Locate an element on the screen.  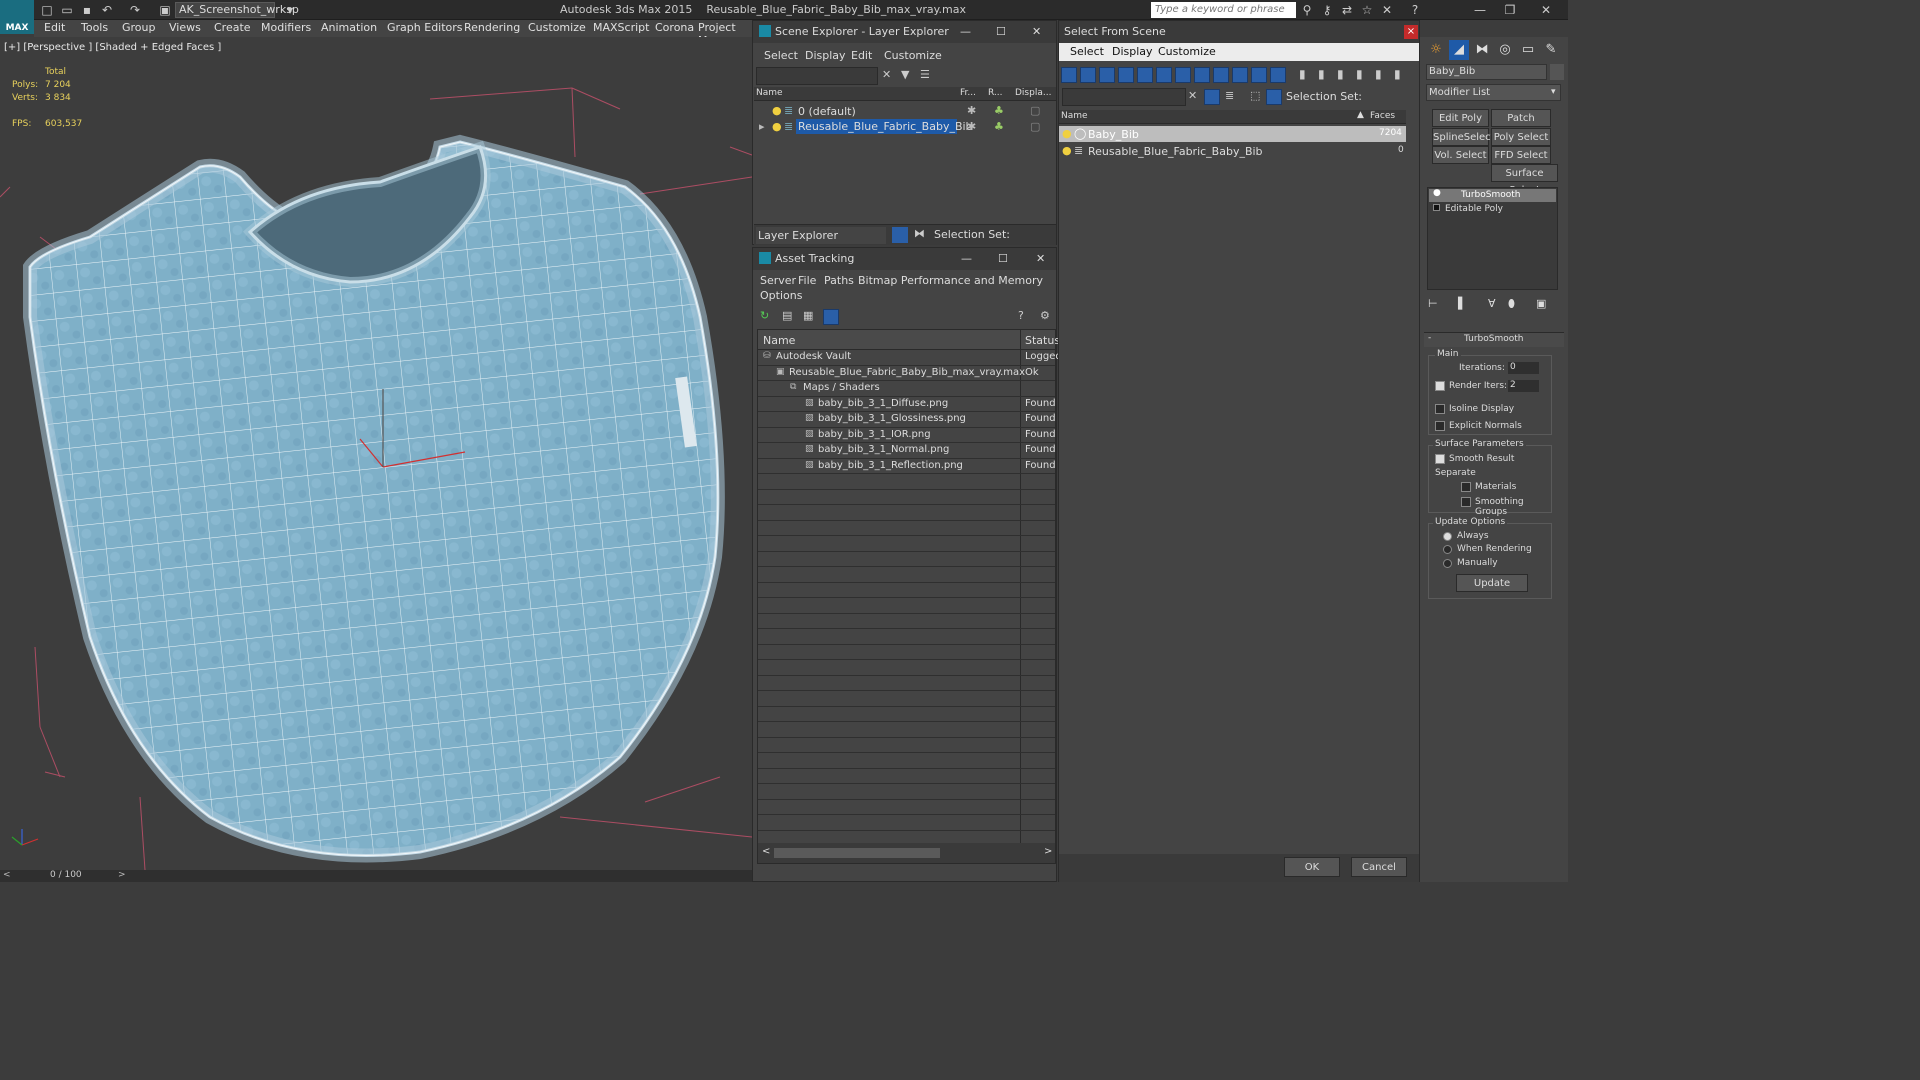
at-col-status: Status is located at coordinates (1042, 340).